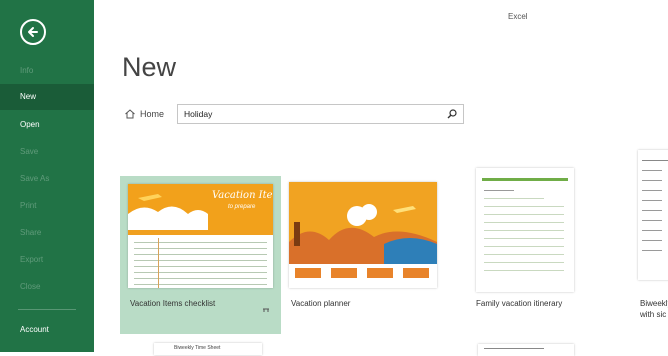 Image resolution: width=668 pixels, height=356 pixels. Describe the element at coordinates (47, 233) in the screenshot. I see `sidebar-item-share: Share` at that location.